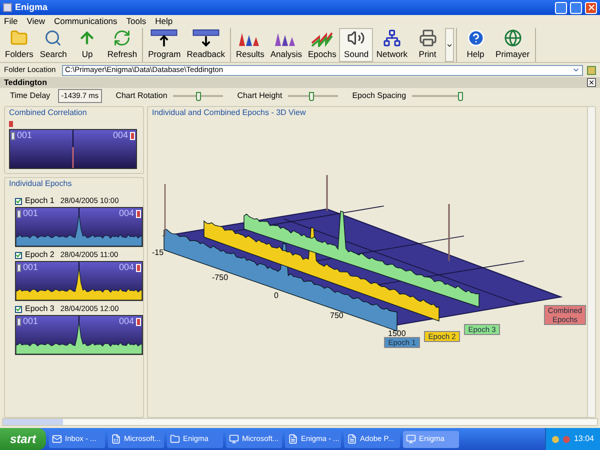  What do you see at coordinates (11, 21) in the screenshot?
I see `menu-item: File` at bounding box center [11, 21].